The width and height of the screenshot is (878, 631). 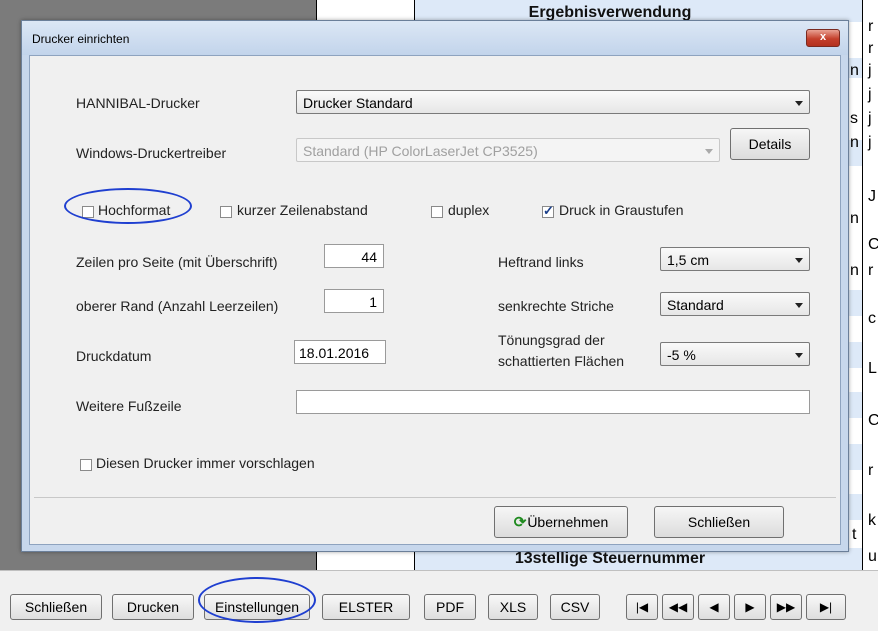 I want to click on previous-button: ◀, so click(x=714, y=607).